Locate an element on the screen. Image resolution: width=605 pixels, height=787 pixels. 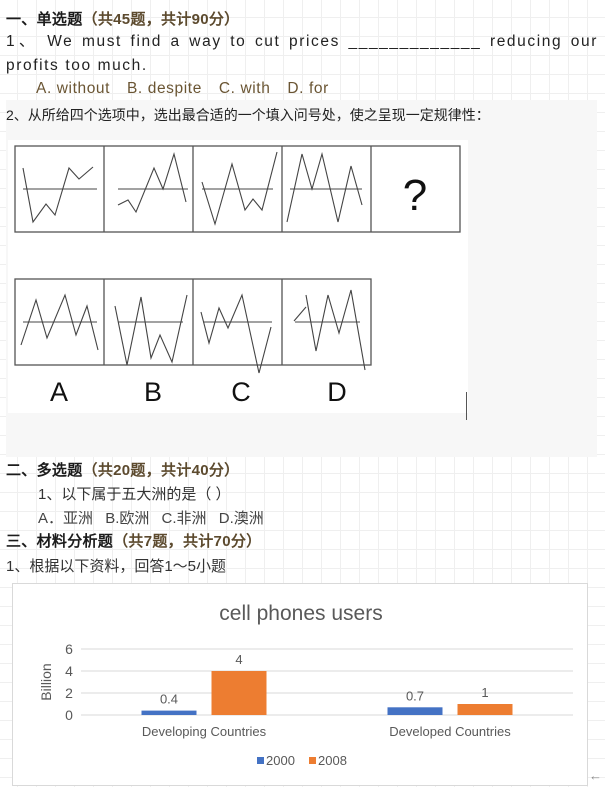
section2-heading: 二、多选题（共20题，共计40分） is located at coordinates (123, 469).